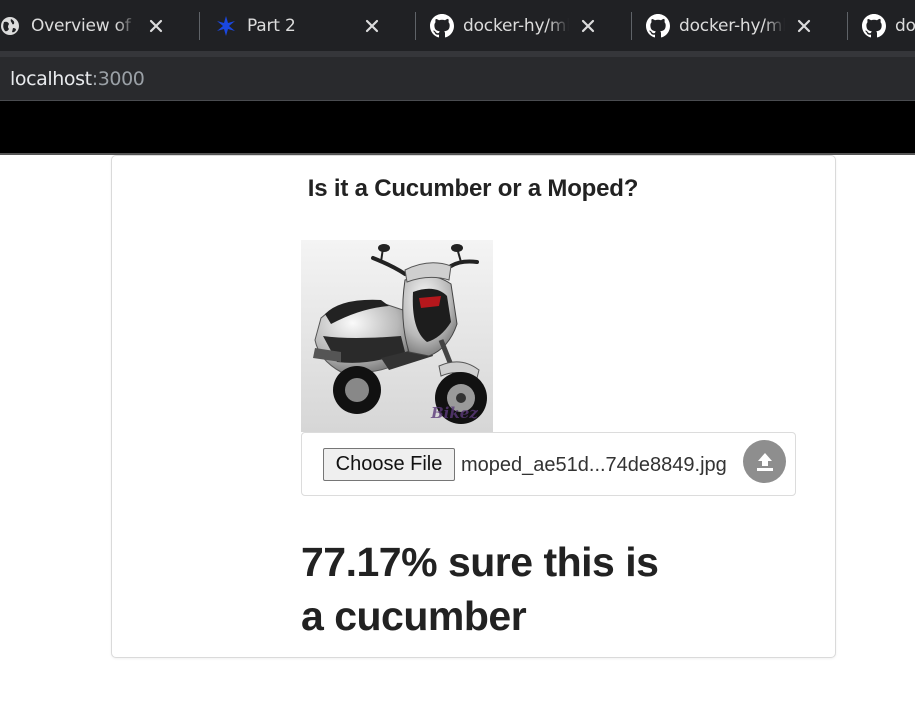  What do you see at coordinates (397, 336) in the screenshot?
I see `uploaded-image: Bikez` at bounding box center [397, 336].